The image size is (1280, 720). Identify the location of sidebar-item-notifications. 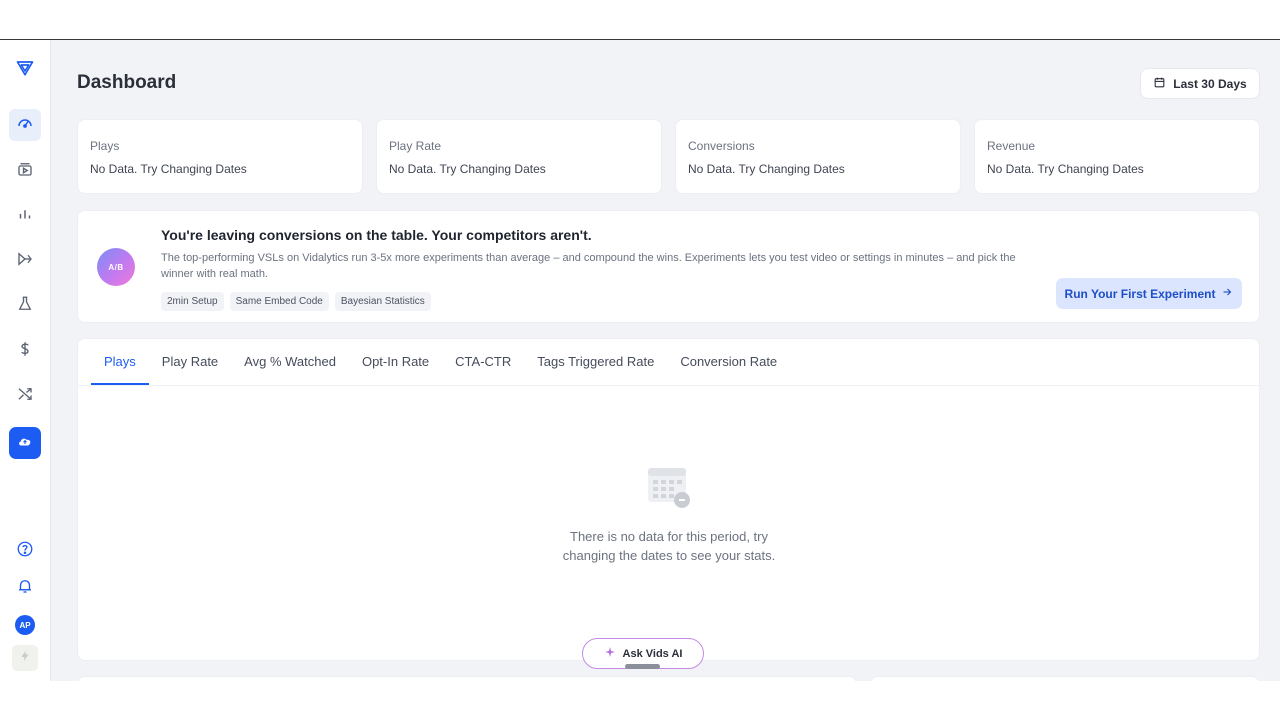
(25, 588).